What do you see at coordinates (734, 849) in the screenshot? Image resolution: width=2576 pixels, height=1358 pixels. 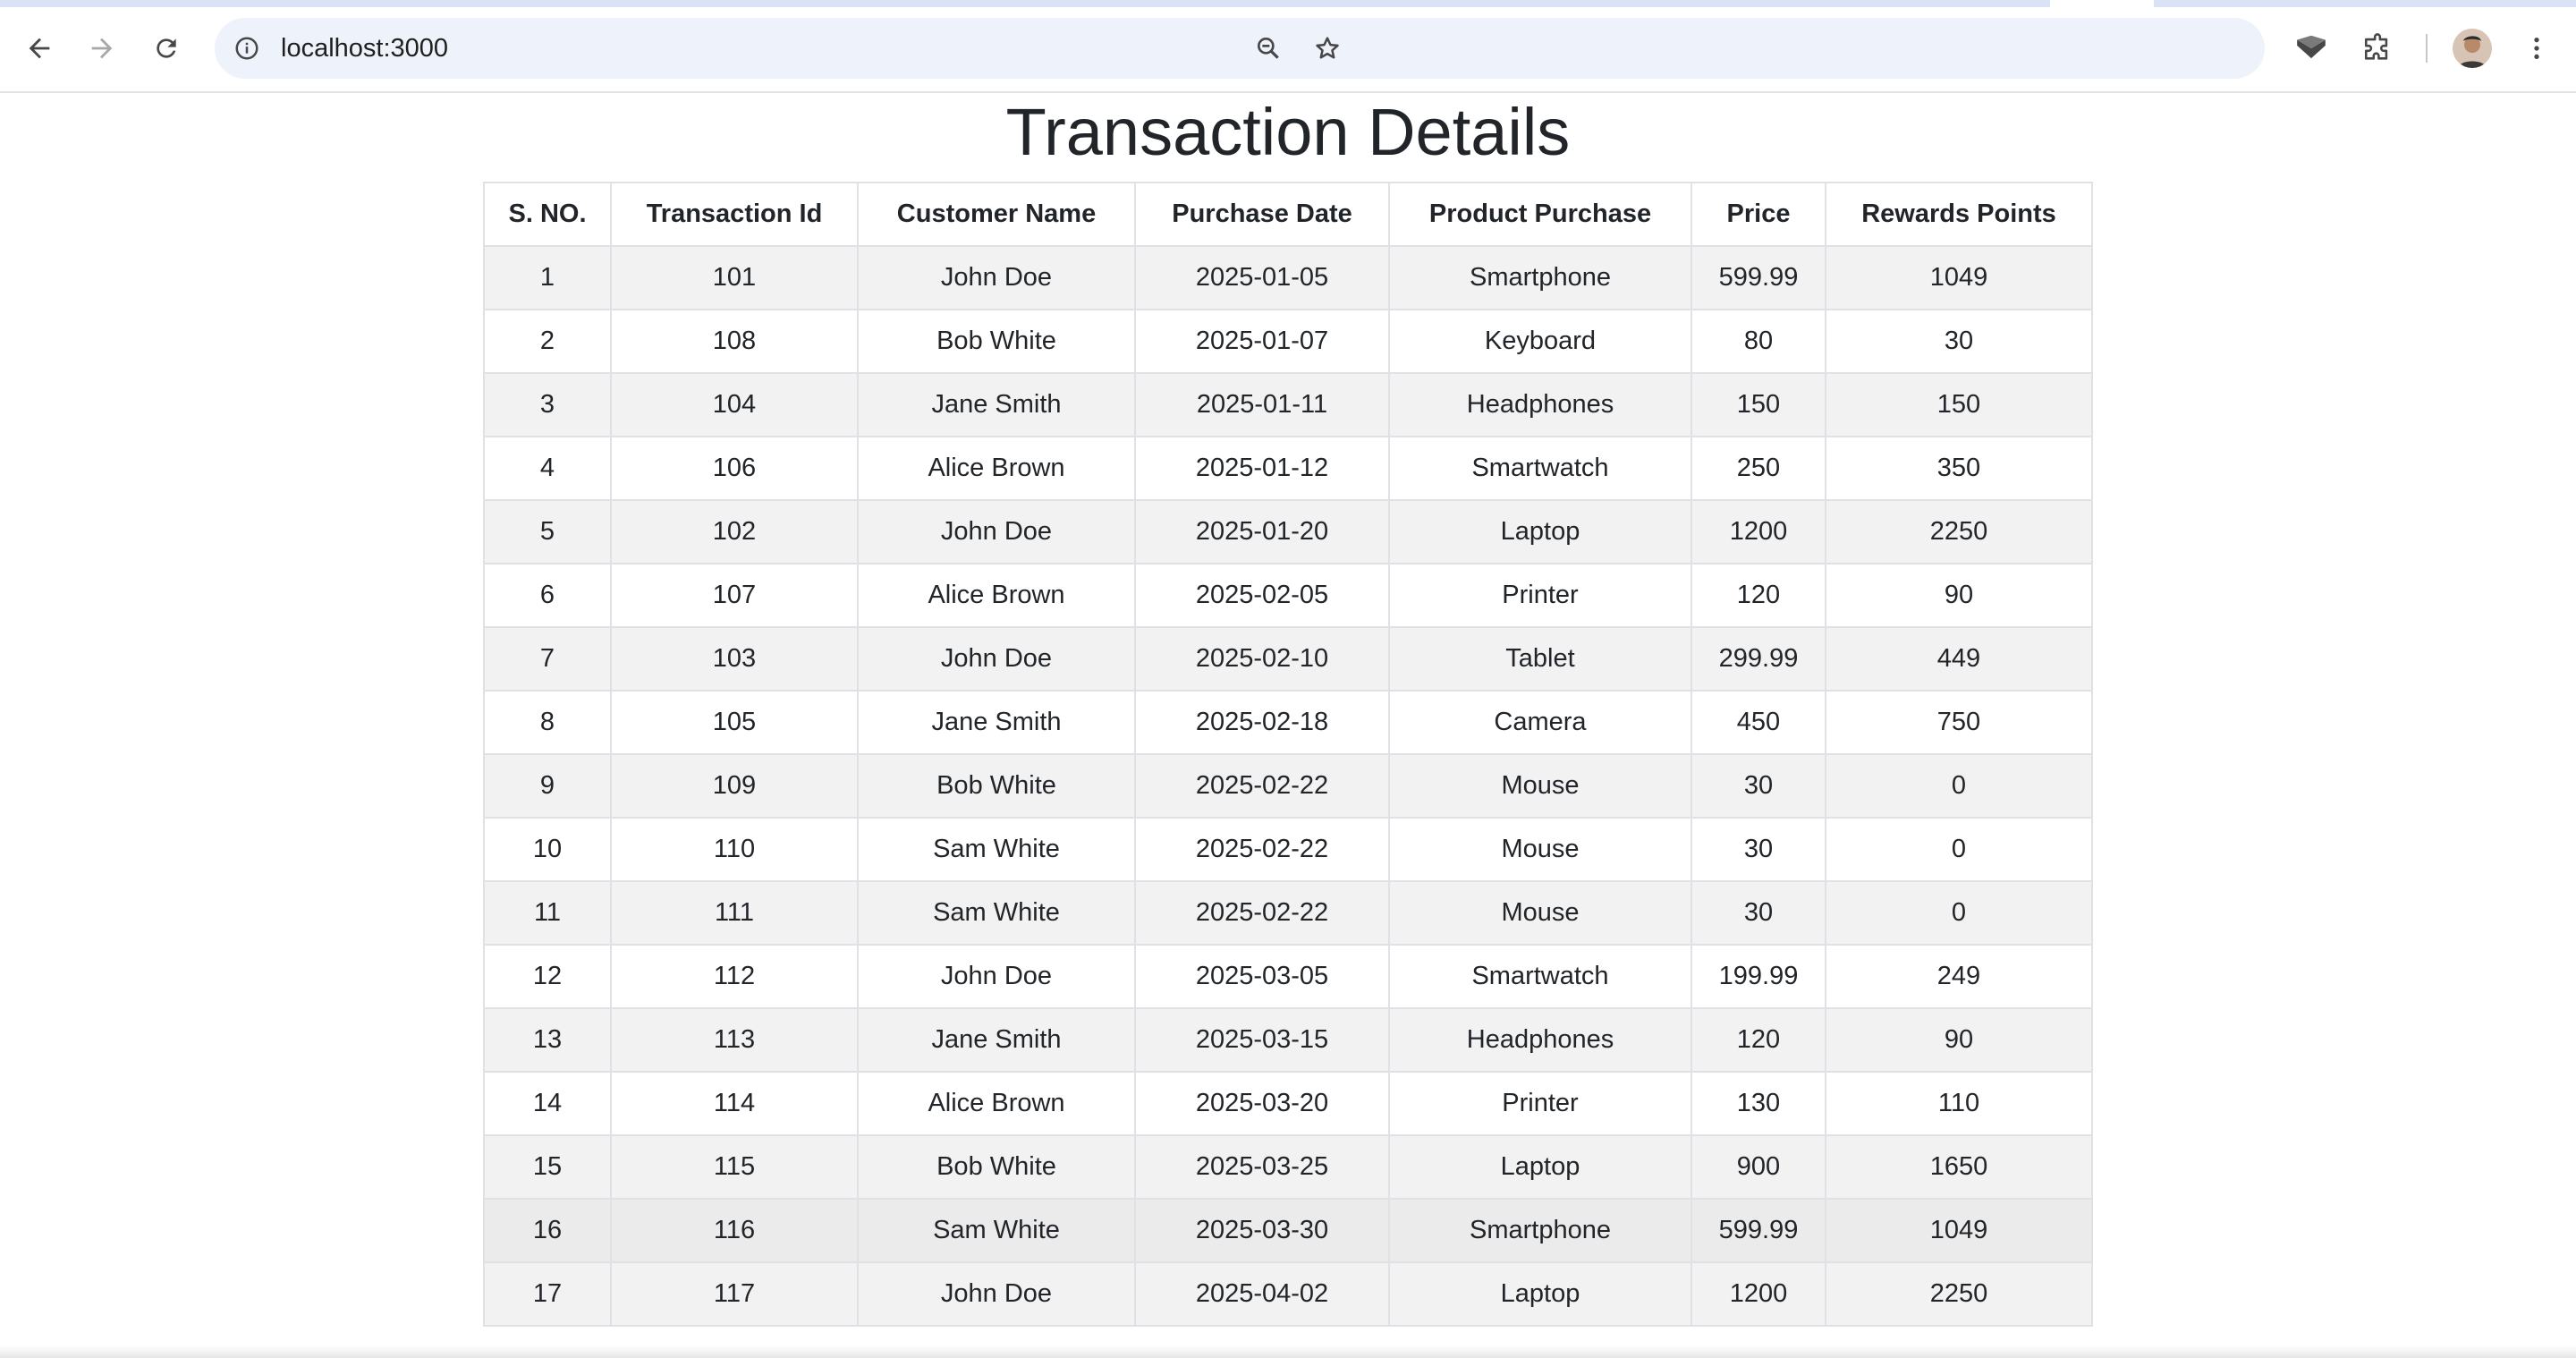 I see `cell-transaction-id: 110` at bounding box center [734, 849].